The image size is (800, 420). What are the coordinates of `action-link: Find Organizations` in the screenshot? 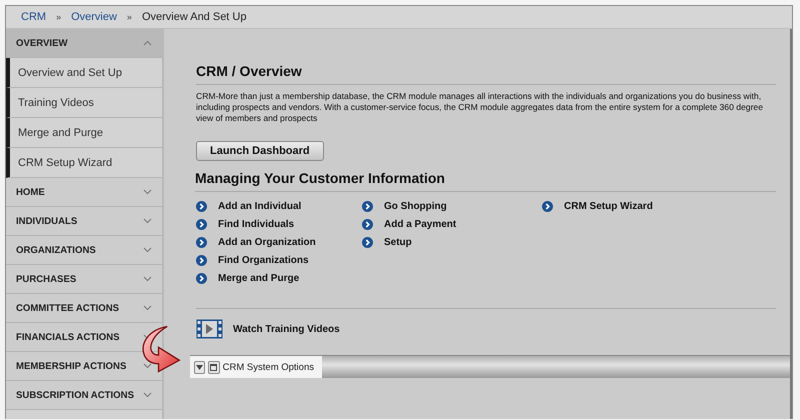 It's located at (263, 260).